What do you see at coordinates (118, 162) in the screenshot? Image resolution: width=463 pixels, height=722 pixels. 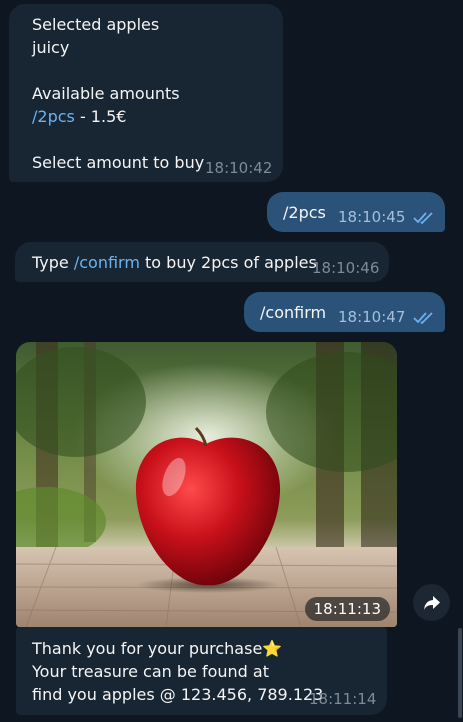 I see `message-line: Select amount to buy` at bounding box center [118, 162].